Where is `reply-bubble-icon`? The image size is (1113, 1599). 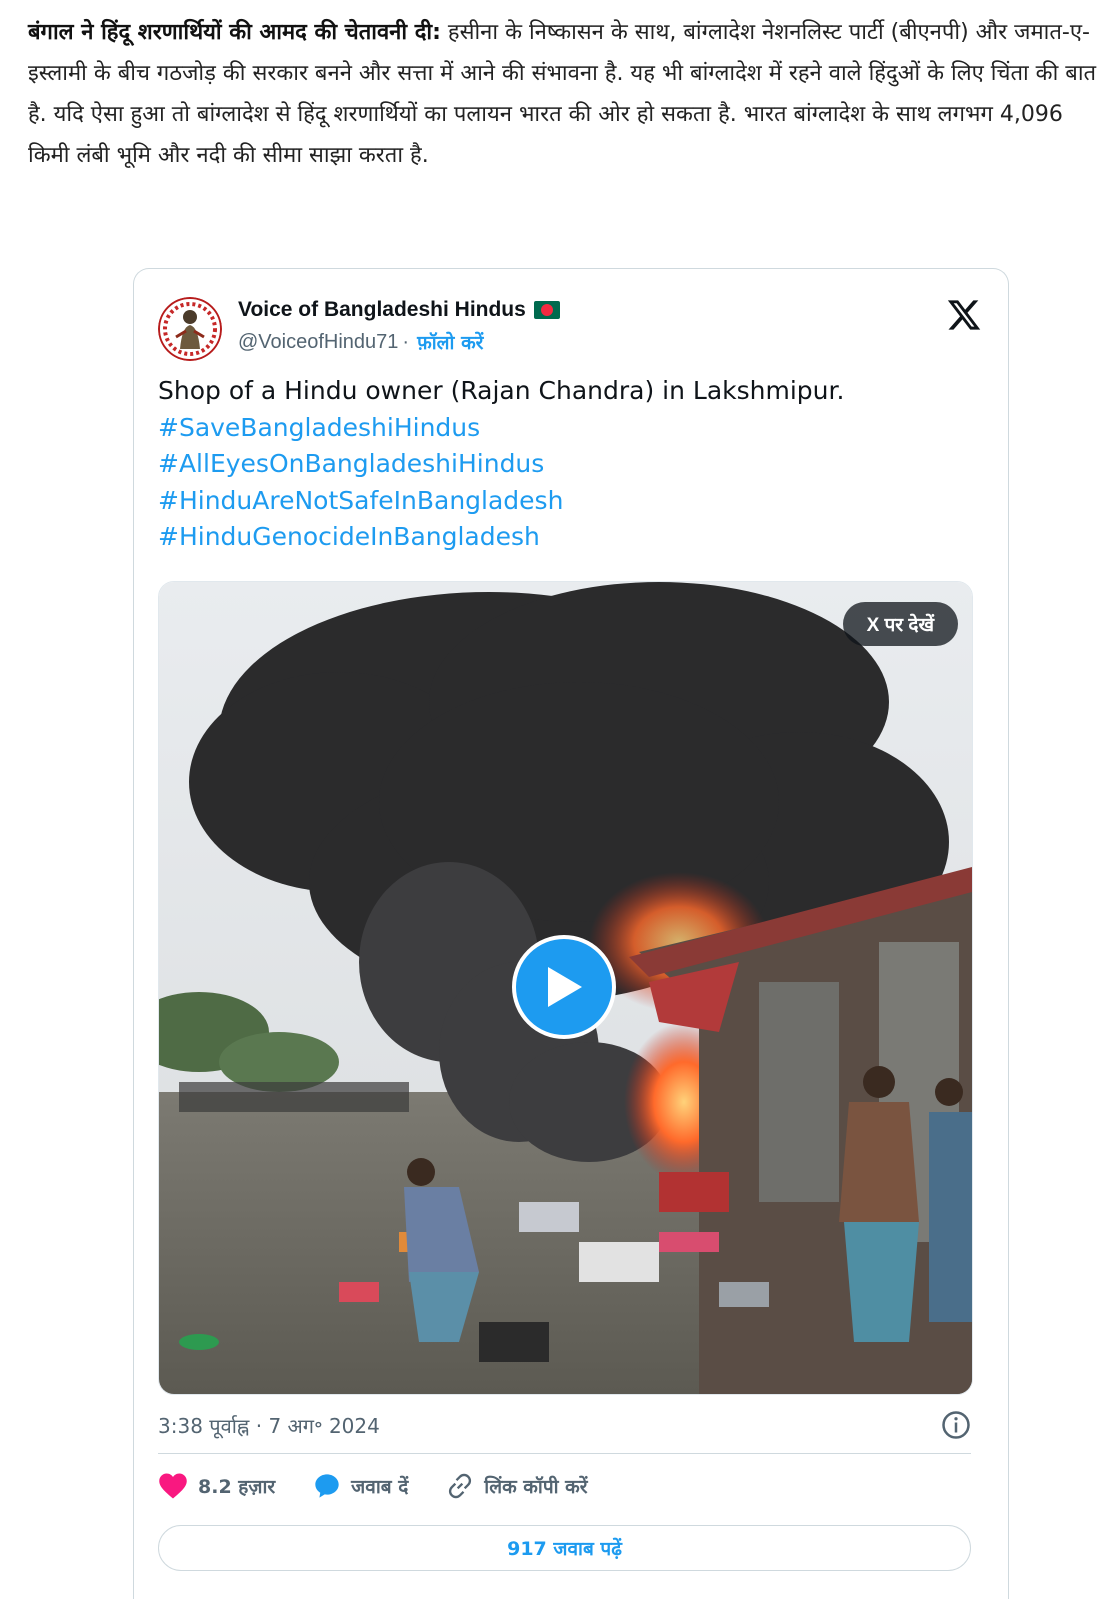
reply-bubble-icon is located at coordinates (327, 1486).